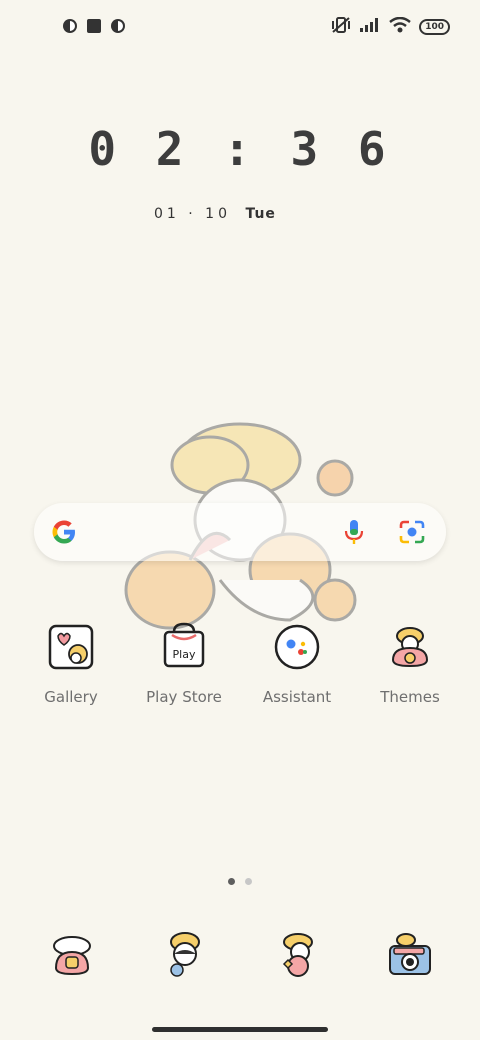 Image resolution: width=480 pixels, height=1040 pixels. I want to click on system-icons: 100, so click(390, 27).